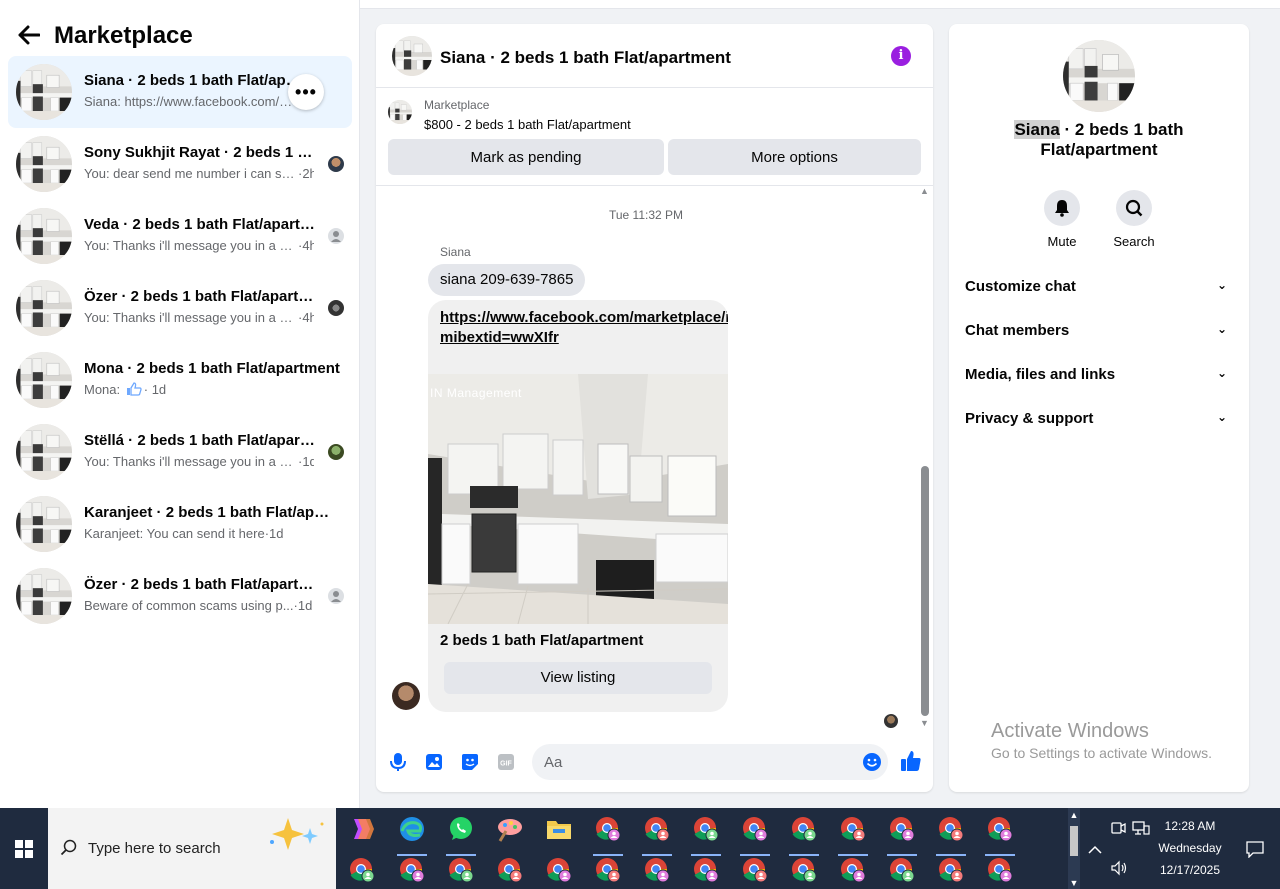 The width and height of the screenshot is (1280, 889). What do you see at coordinates (412, 829) in the screenshot?
I see `edge-browser-icon` at bounding box center [412, 829].